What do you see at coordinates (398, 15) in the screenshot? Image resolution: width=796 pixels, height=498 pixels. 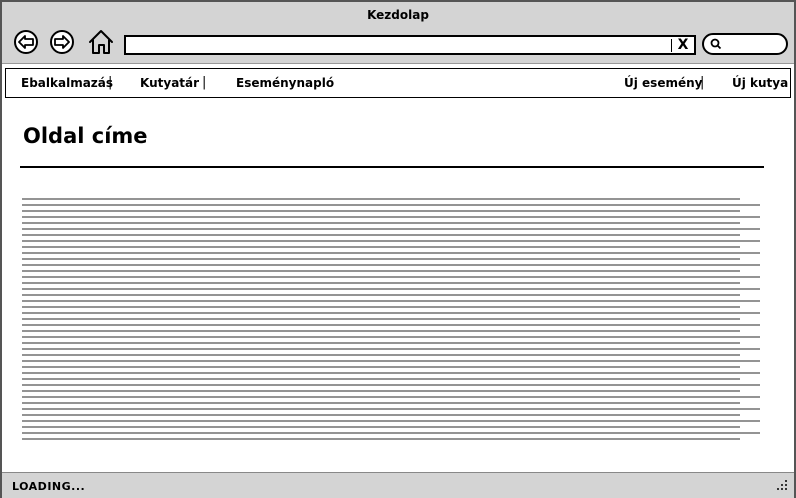 I see `window-title: Kezdolap` at bounding box center [398, 15].